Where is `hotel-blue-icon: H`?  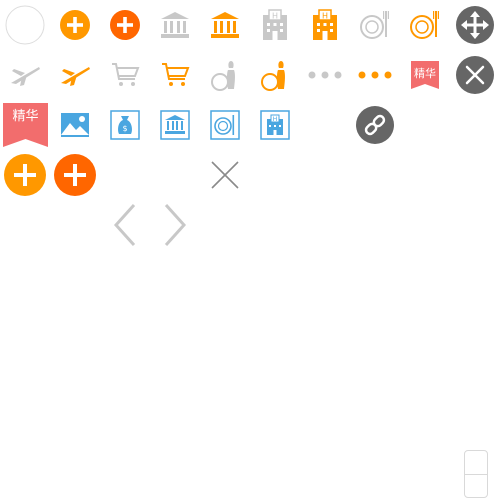
hotel-blue-icon: H is located at coordinates (275, 125).